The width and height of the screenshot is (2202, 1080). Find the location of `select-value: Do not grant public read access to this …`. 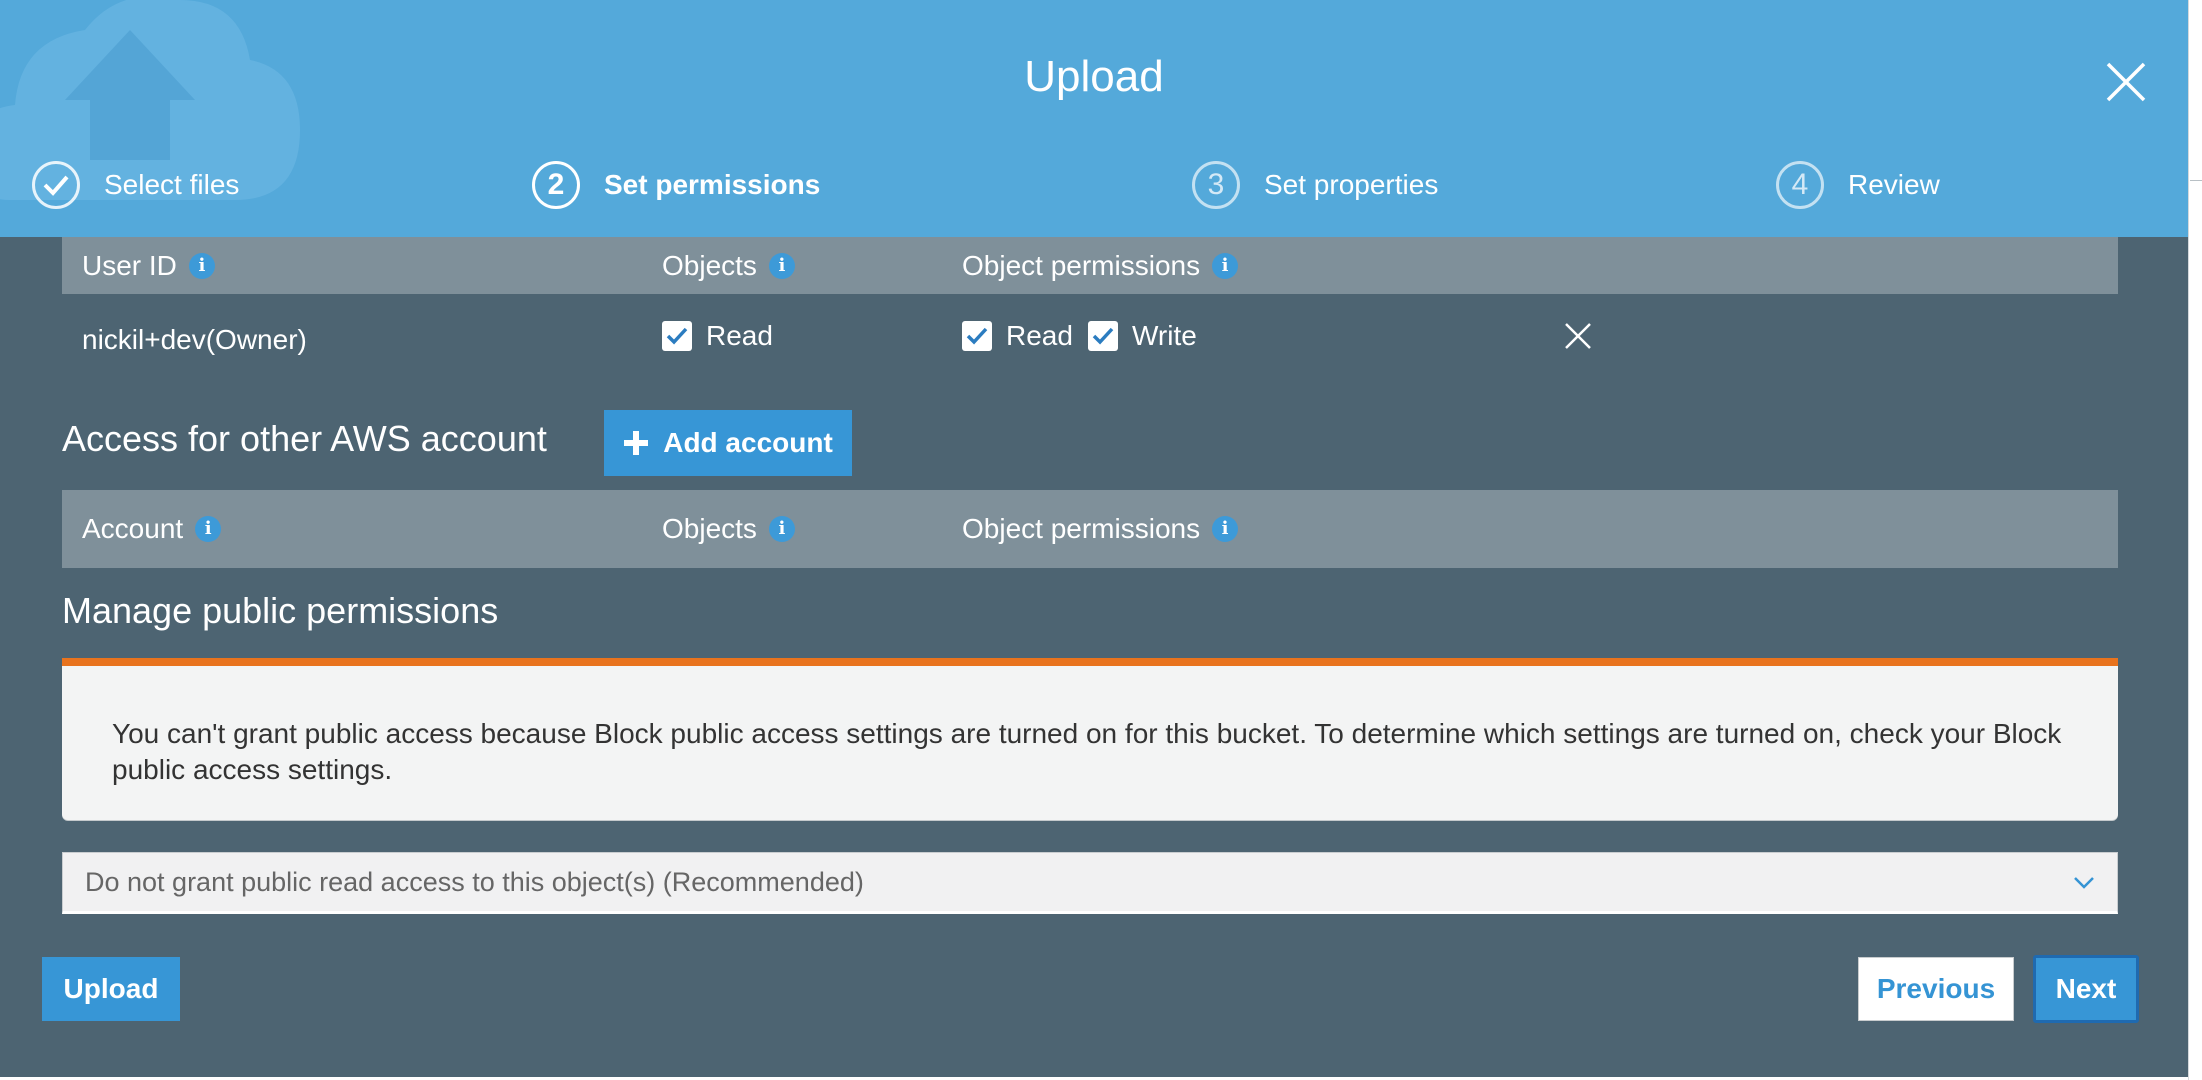

select-value: Do not grant public read access to this … is located at coordinates (474, 881).